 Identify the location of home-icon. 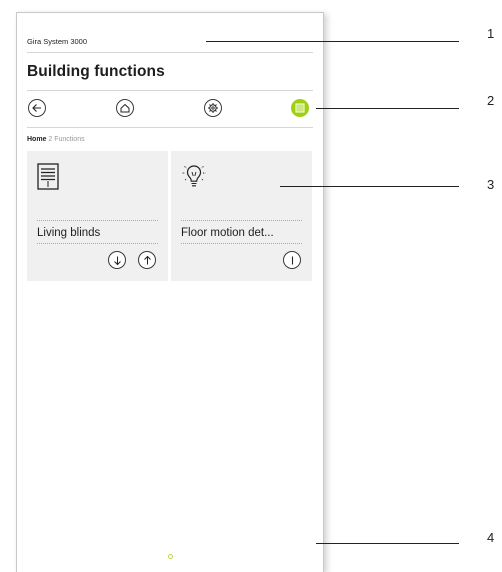
(125, 108).